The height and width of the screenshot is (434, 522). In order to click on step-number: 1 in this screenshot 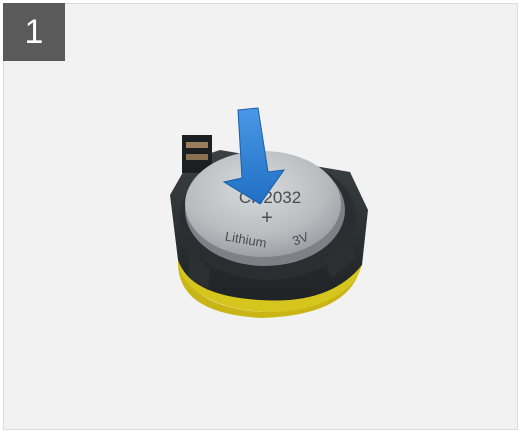, I will do `click(34, 31)`.